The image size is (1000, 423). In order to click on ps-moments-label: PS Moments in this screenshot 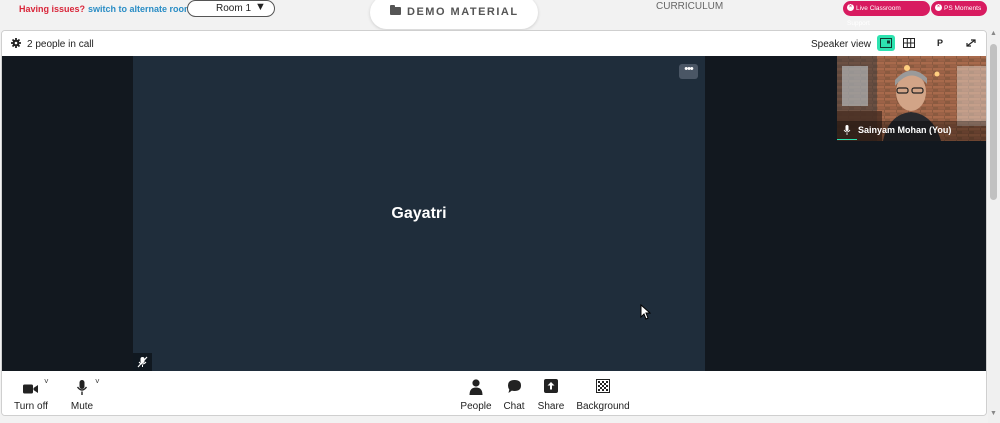, I will do `click(963, 8)`.